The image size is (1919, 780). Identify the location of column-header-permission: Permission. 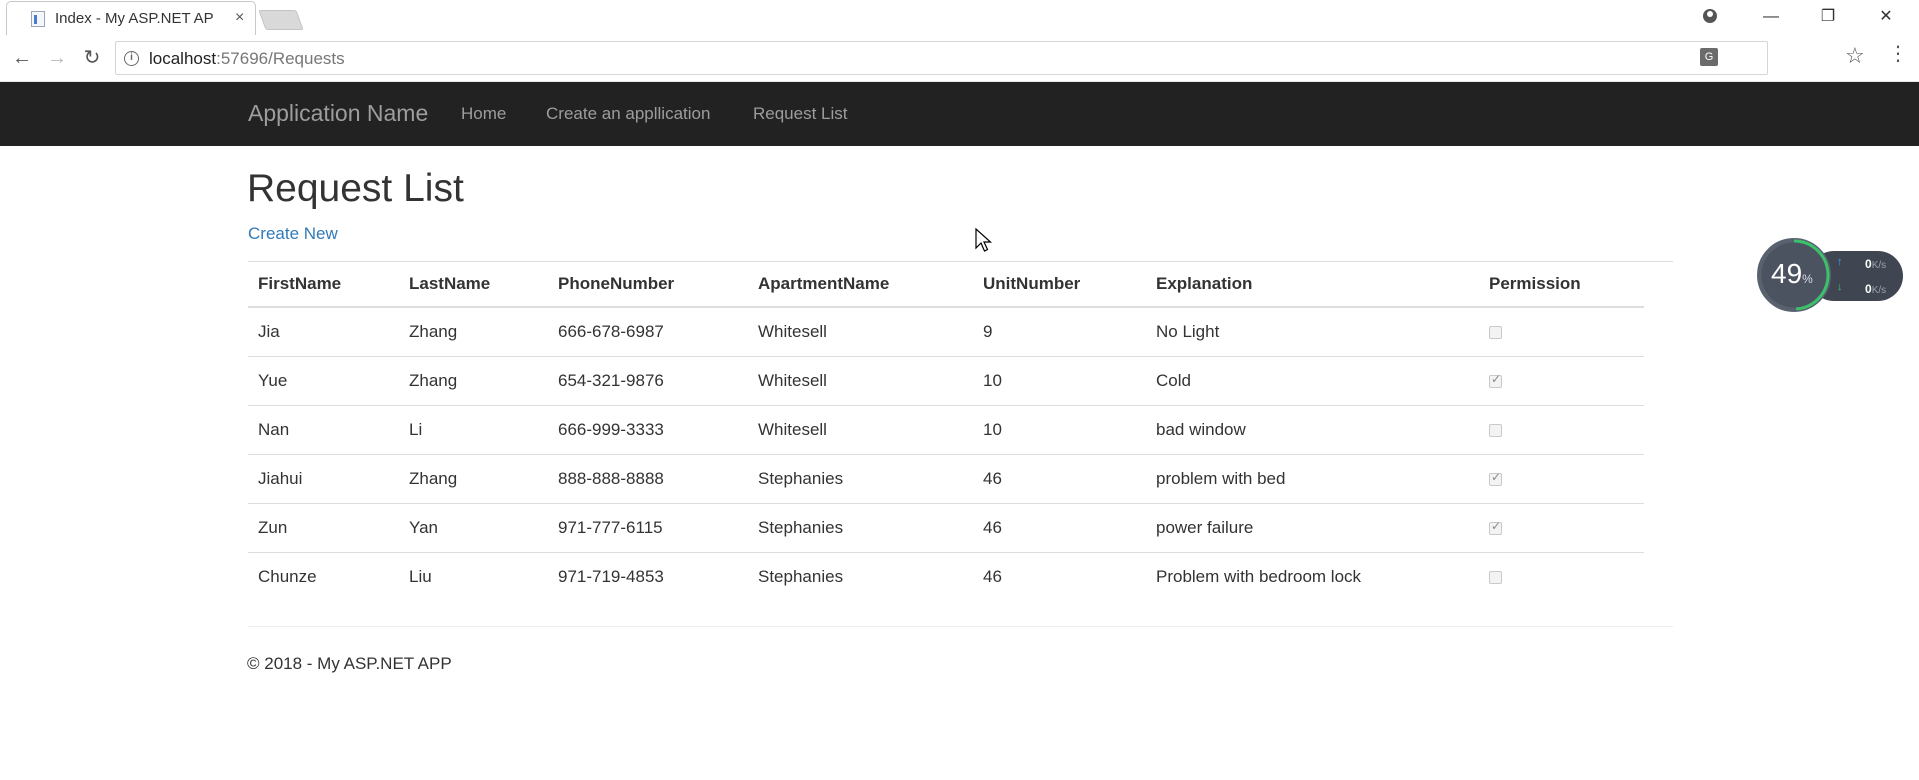
(1561, 285).